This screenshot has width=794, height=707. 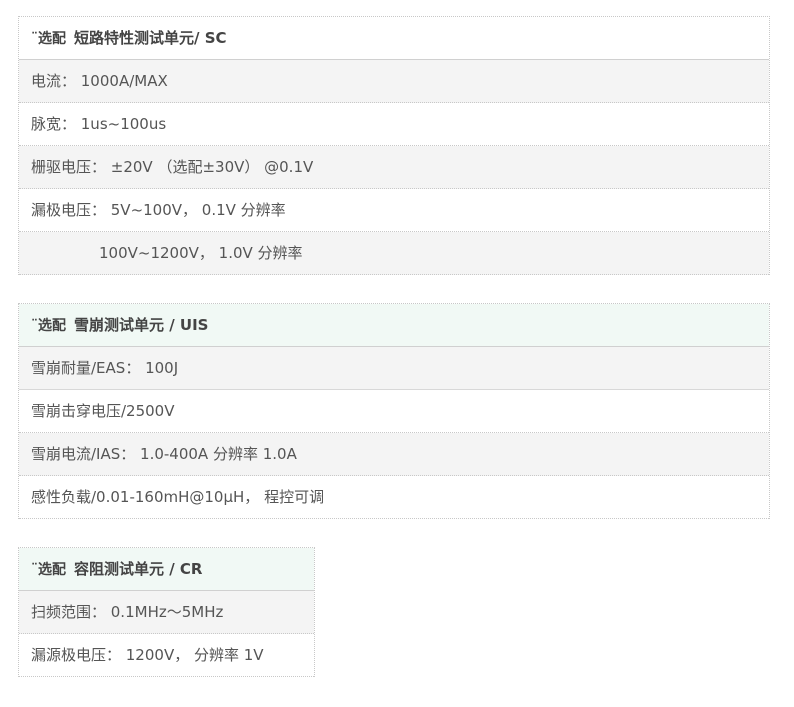 I want to click on uis-row-ias: 雪崩电流/IAS： 1.0-400A 分辨率 1.0A, so click(x=394, y=454).